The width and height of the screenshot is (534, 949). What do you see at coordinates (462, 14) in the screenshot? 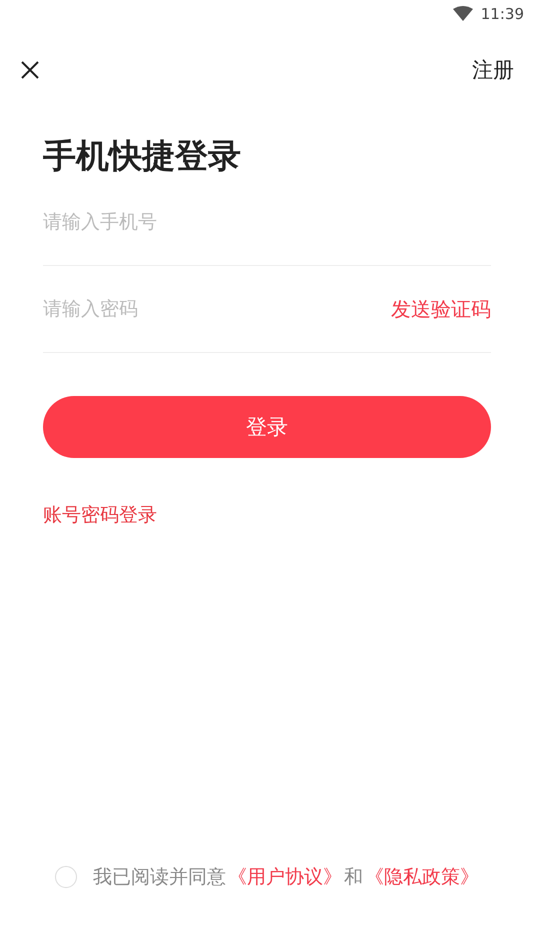
I see `wifi-icon` at bounding box center [462, 14].